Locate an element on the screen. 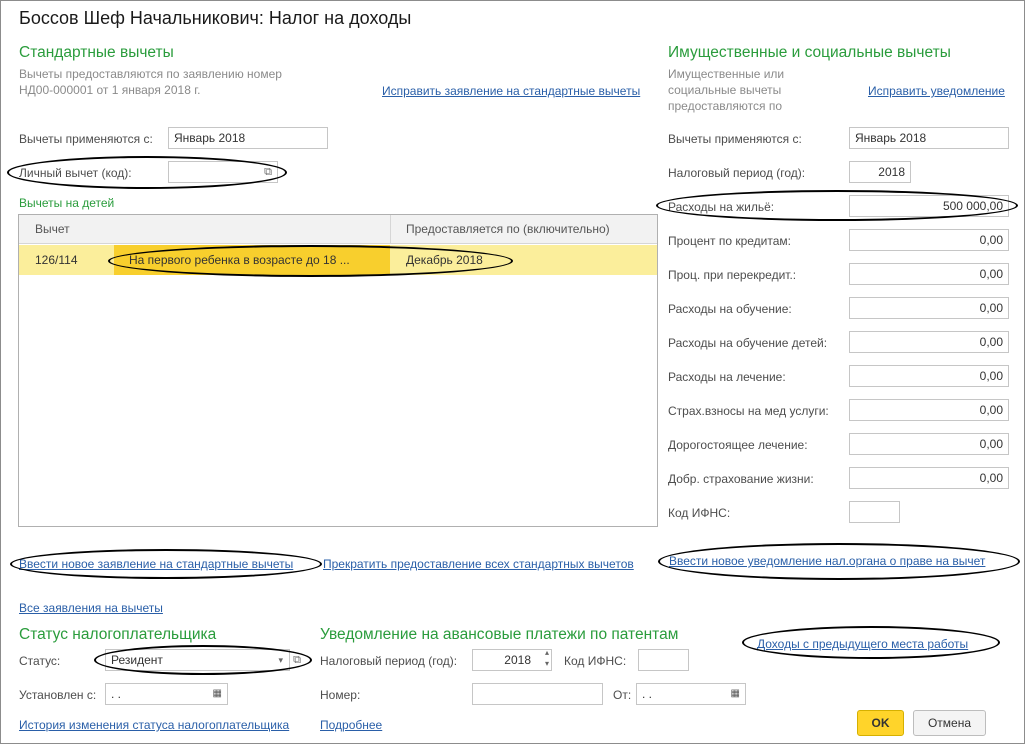  life-insurance-label: Добр. страхование жизни: is located at coordinates (741, 479).